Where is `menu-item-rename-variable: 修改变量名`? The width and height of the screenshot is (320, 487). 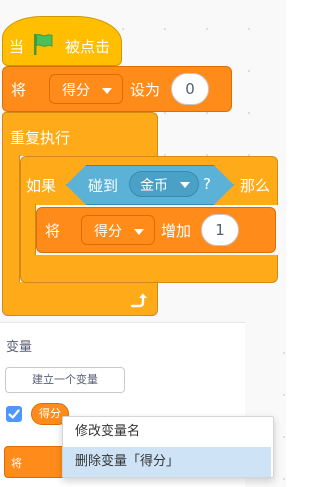
menu-item-rename-variable: 修改变量名 is located at coordinates (167, 432).